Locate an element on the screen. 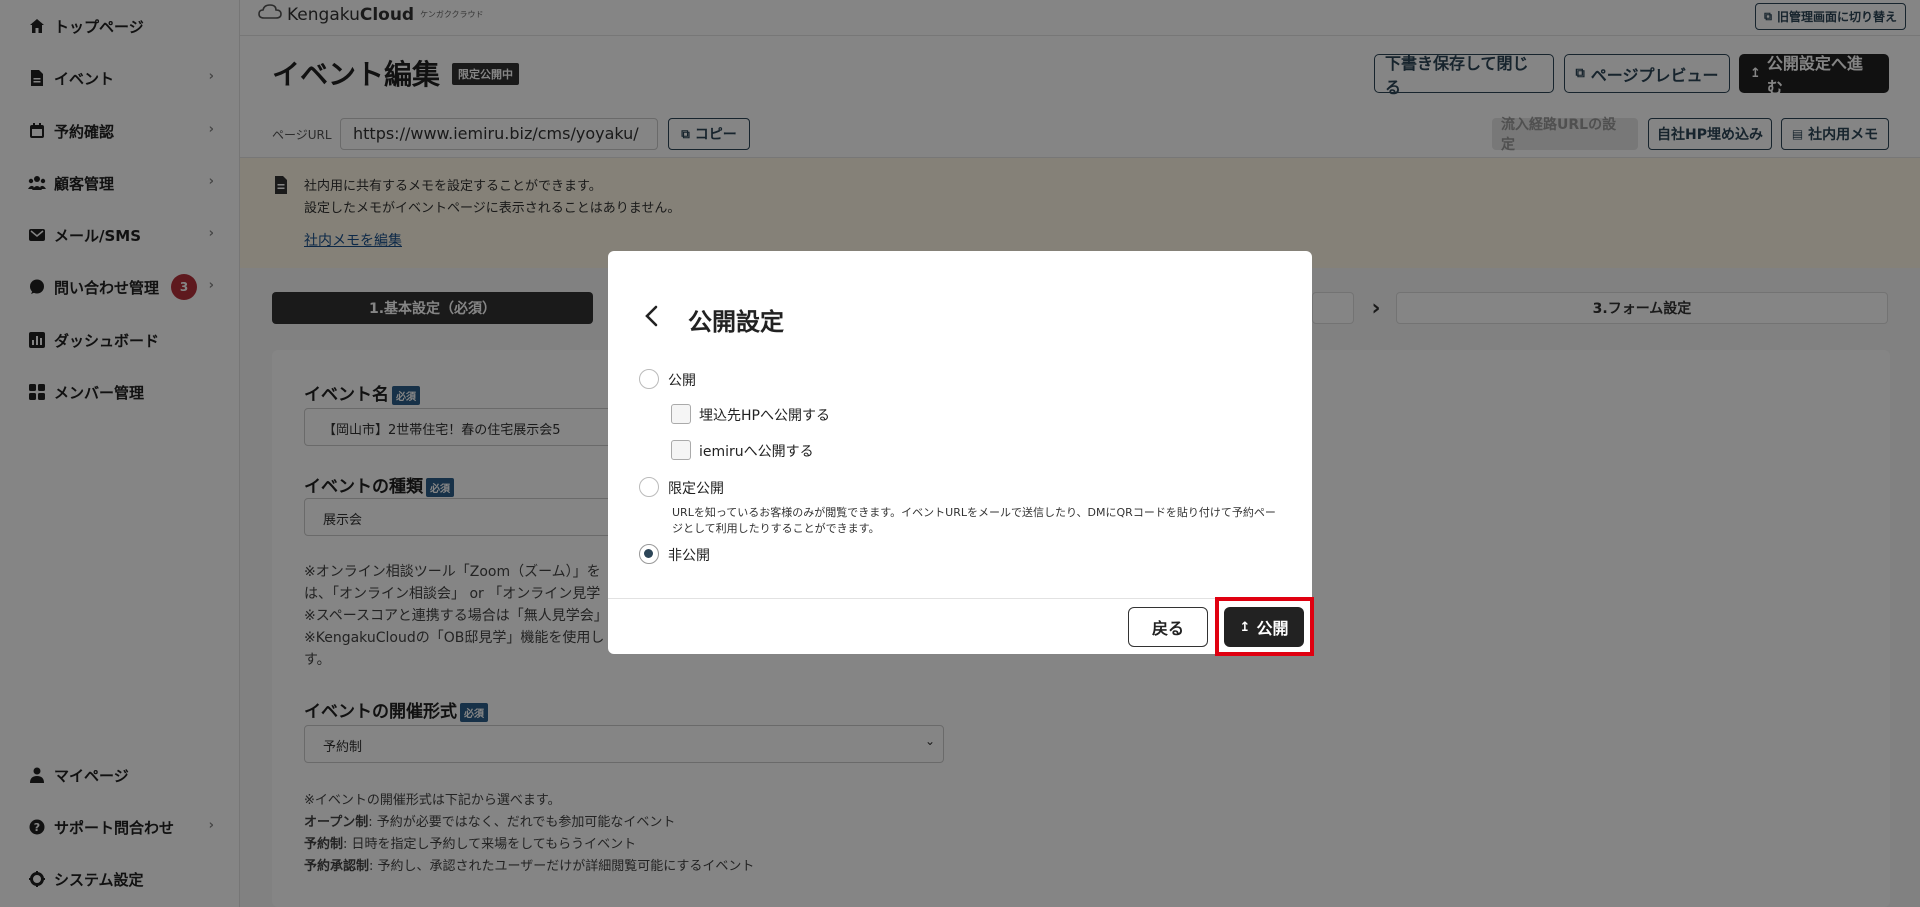 The width and height of the screenshot is (1920, 907). publish-button-highlight is located at coordinates (1264, 626).